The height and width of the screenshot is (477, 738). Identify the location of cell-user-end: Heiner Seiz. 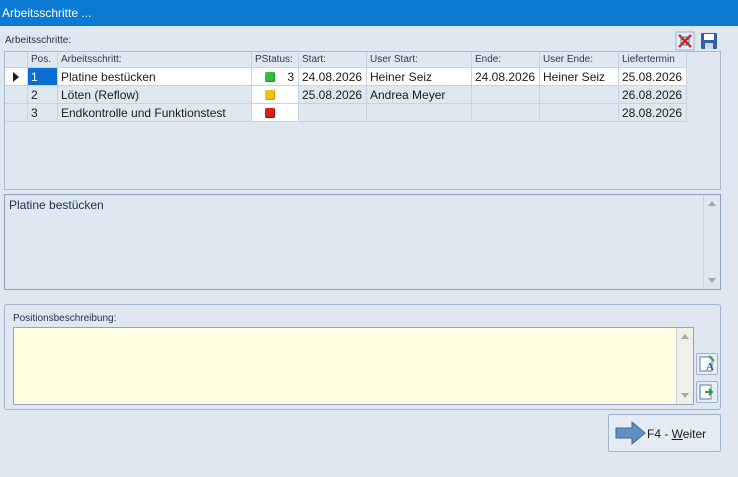
(579, 77).